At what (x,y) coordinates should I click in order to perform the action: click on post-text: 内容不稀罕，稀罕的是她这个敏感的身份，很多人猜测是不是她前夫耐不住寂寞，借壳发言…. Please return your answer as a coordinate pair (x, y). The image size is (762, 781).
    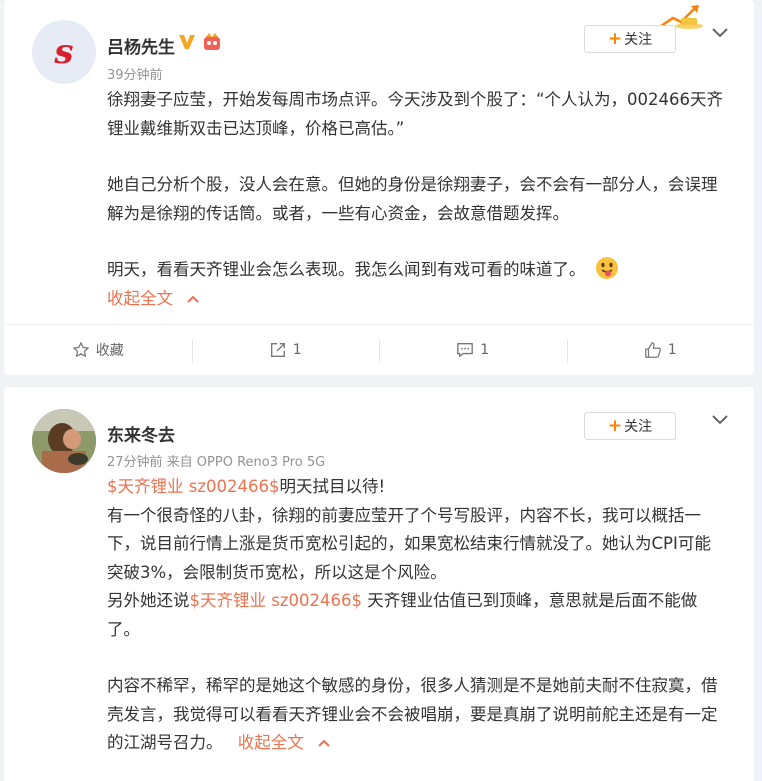
    Looking at the image, I should click on (412, 714).